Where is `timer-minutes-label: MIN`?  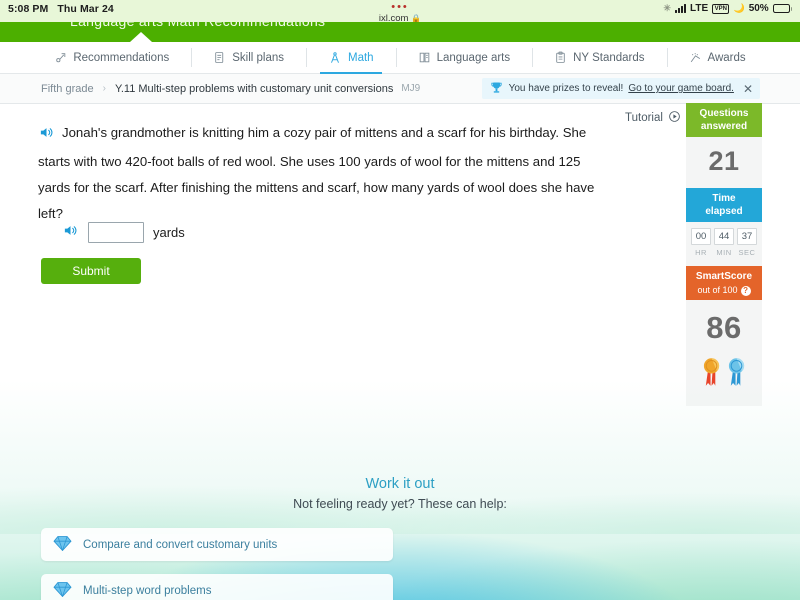
timer-minutes-label: MIN is located at coordinates (724, 252).